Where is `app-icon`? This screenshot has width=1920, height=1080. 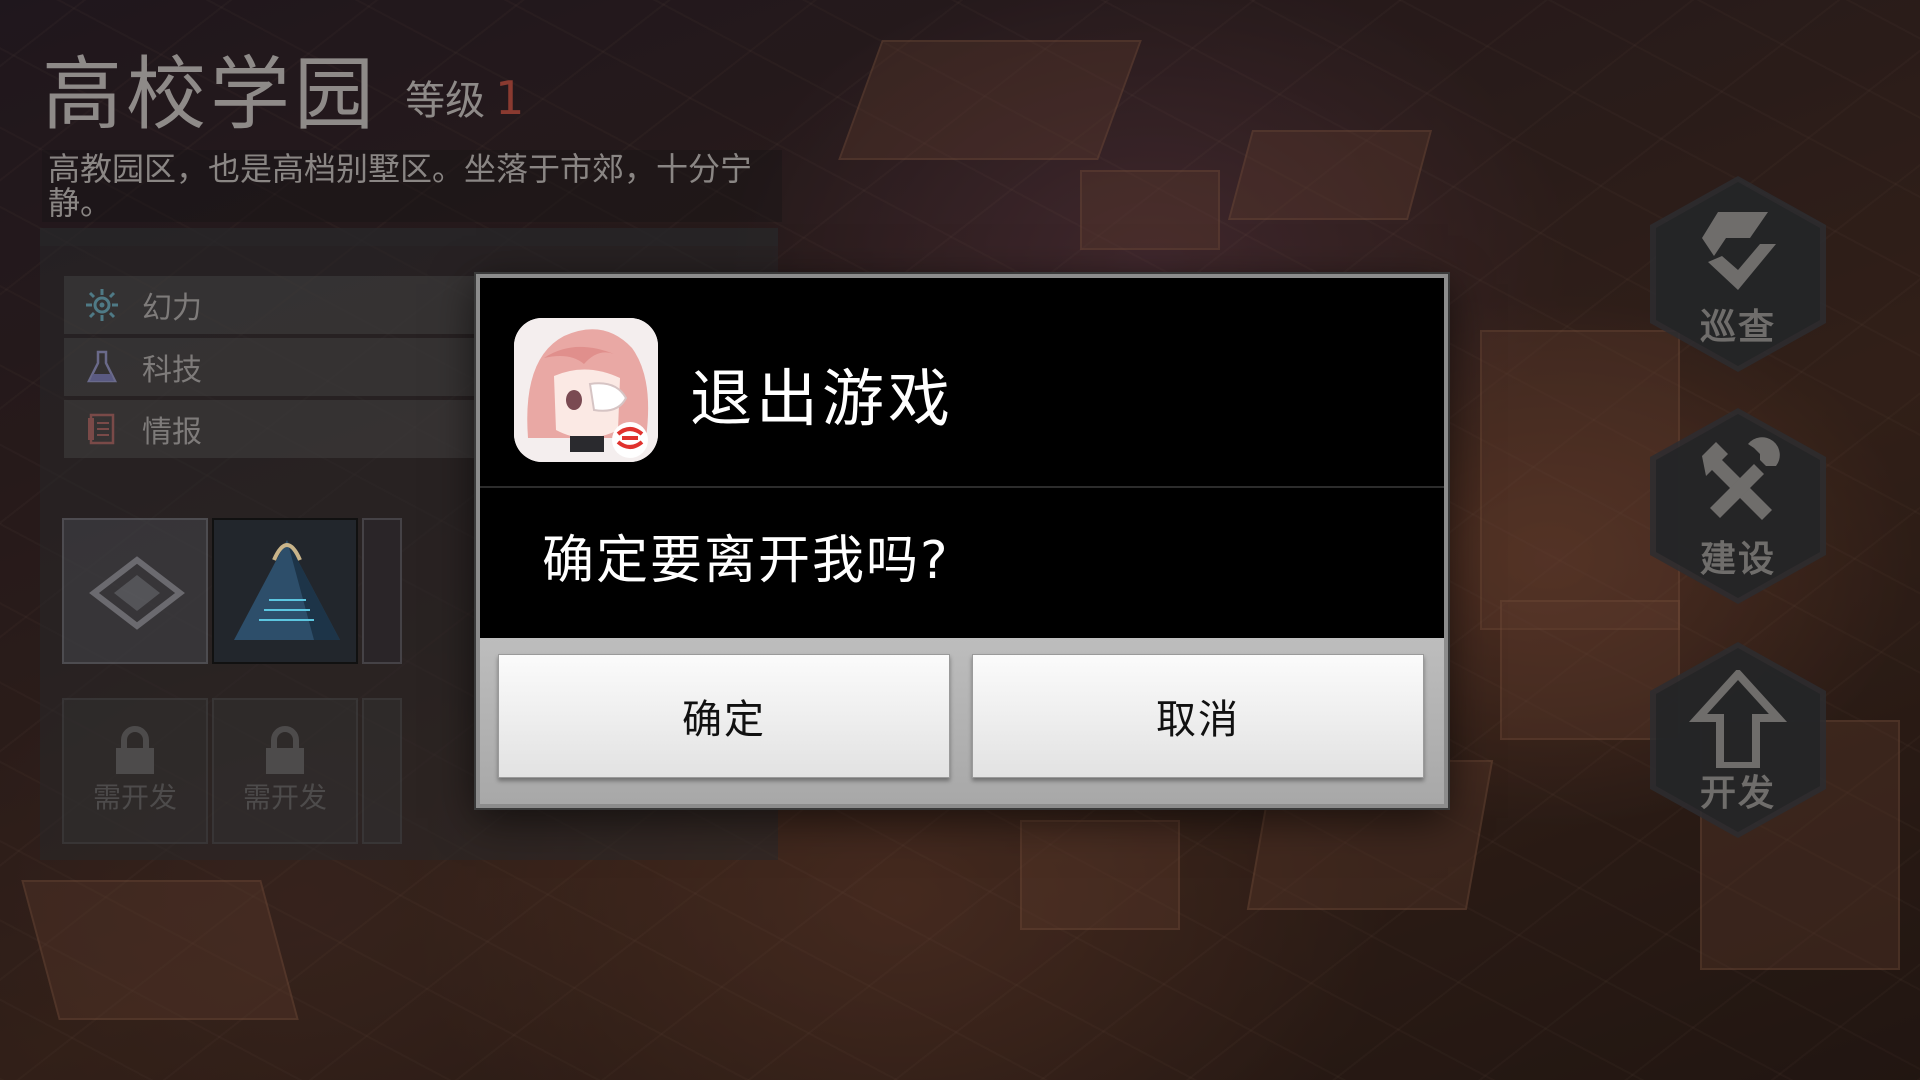 app-icon is located at coordinates (586, 390).